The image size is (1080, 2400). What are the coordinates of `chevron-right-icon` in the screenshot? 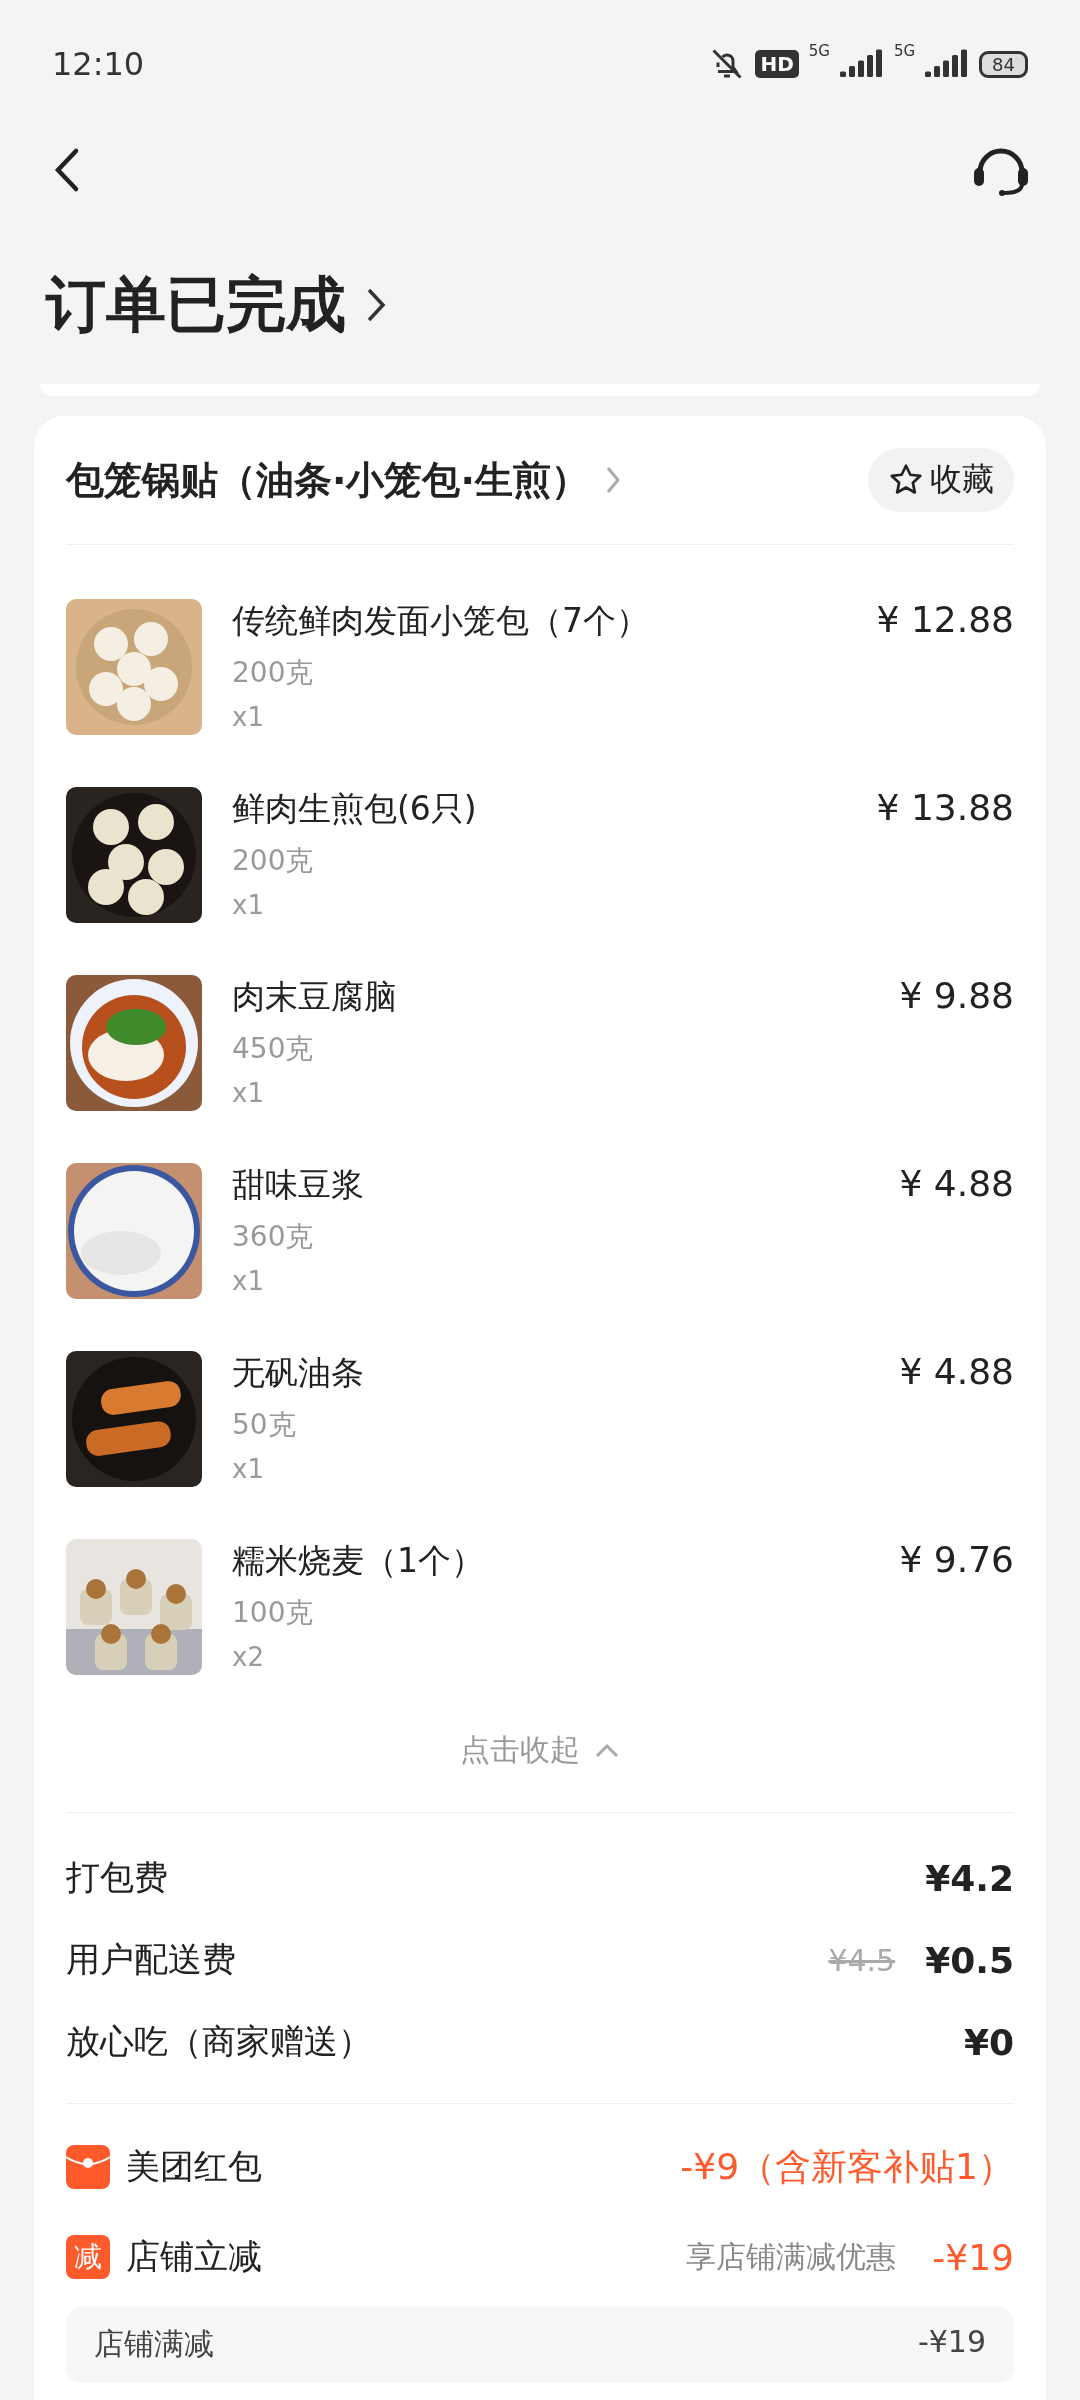 It's located at (376, 305).